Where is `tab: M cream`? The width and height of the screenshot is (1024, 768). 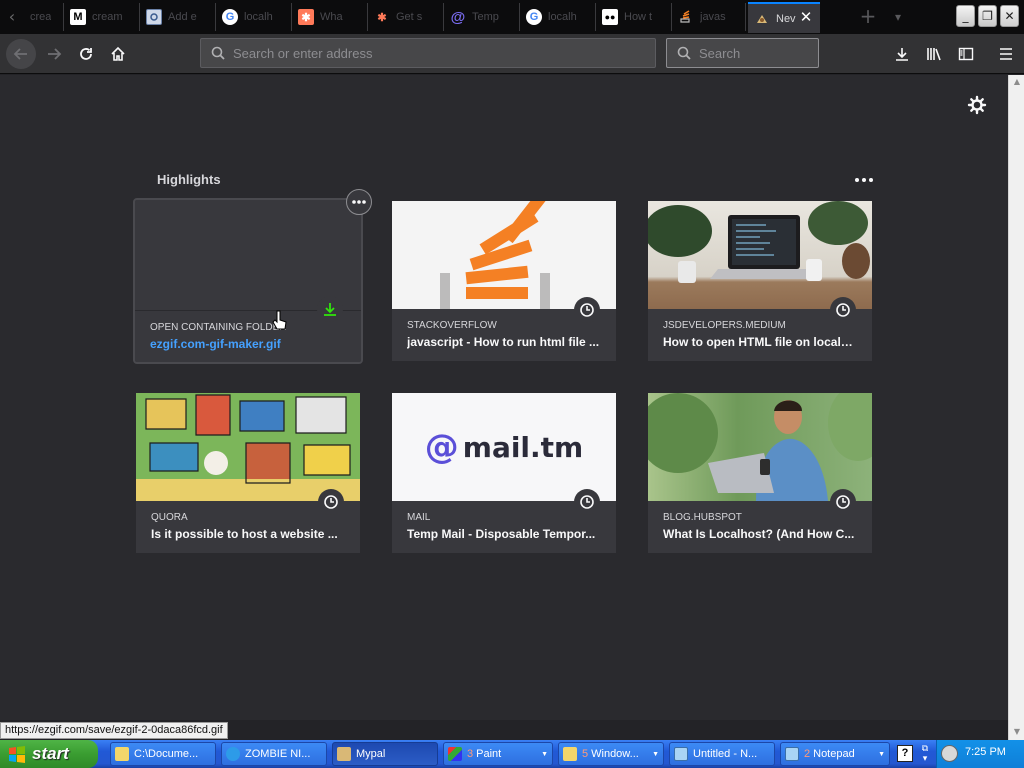 tab: M cream is located at coordinates (102, 17).